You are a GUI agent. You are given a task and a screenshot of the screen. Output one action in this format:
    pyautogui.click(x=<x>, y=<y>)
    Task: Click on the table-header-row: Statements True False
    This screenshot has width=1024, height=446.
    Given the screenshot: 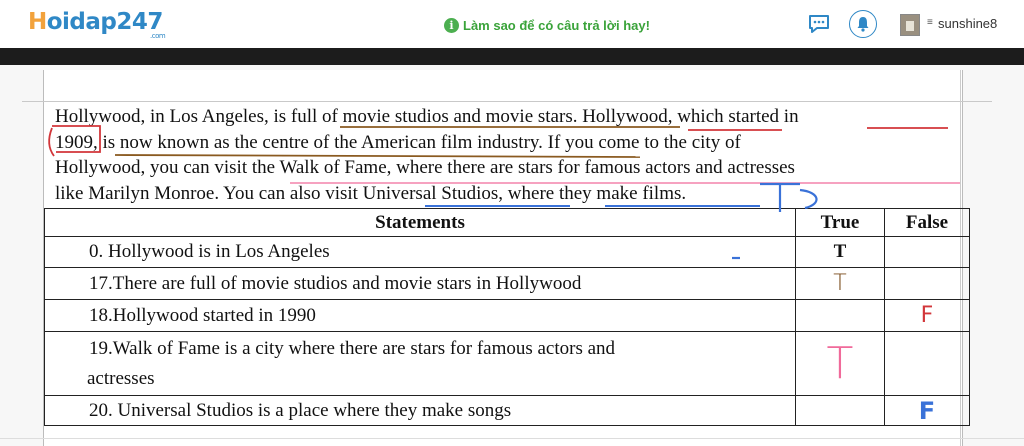 What is the action you would take?
    pyautogui.click(x=507, y=222)
    